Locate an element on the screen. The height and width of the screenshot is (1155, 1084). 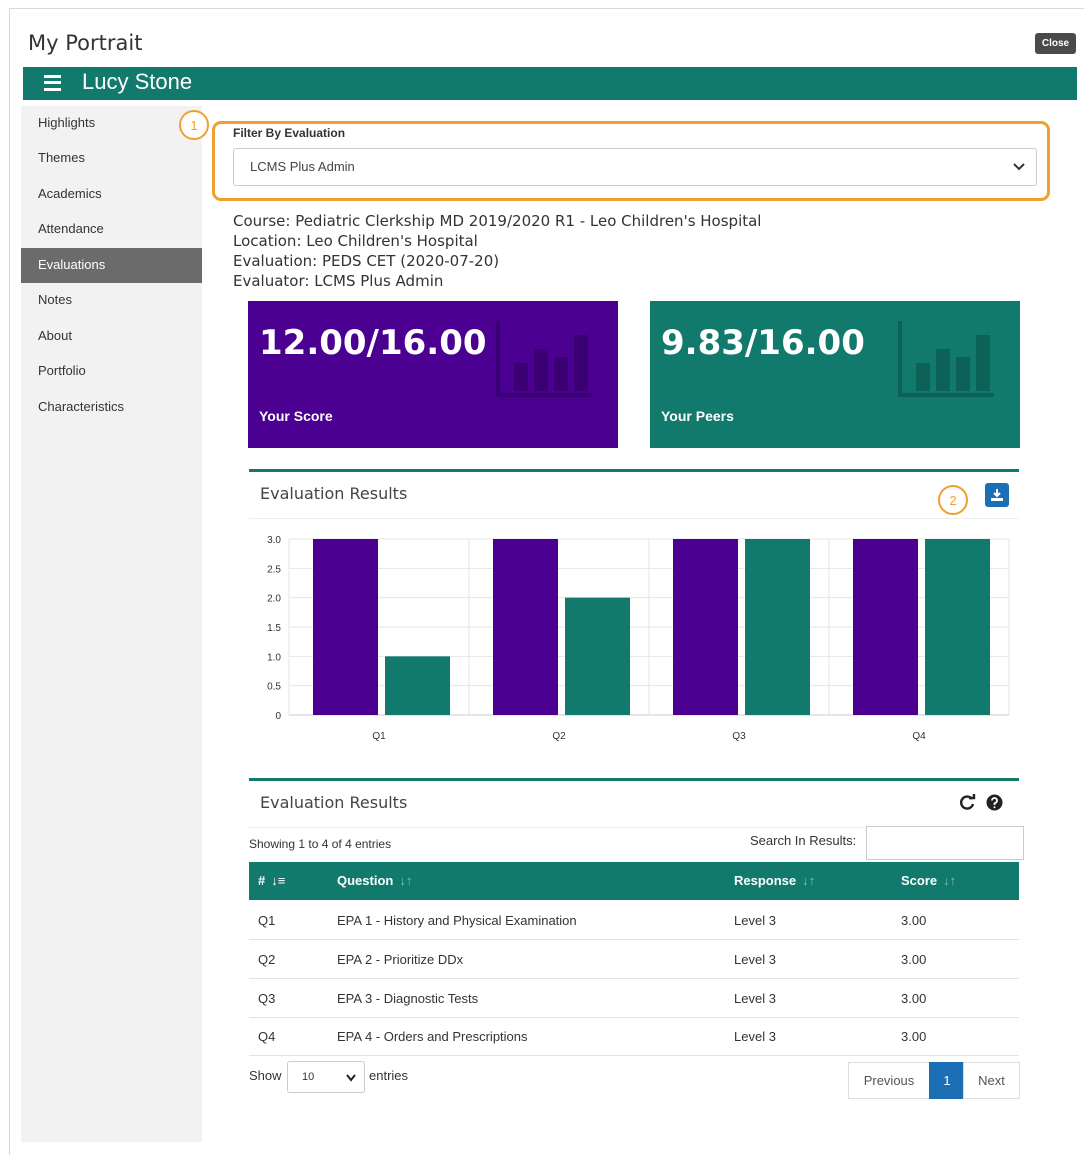
x-tick-label: Q2 is located at coordinates (559, 736).